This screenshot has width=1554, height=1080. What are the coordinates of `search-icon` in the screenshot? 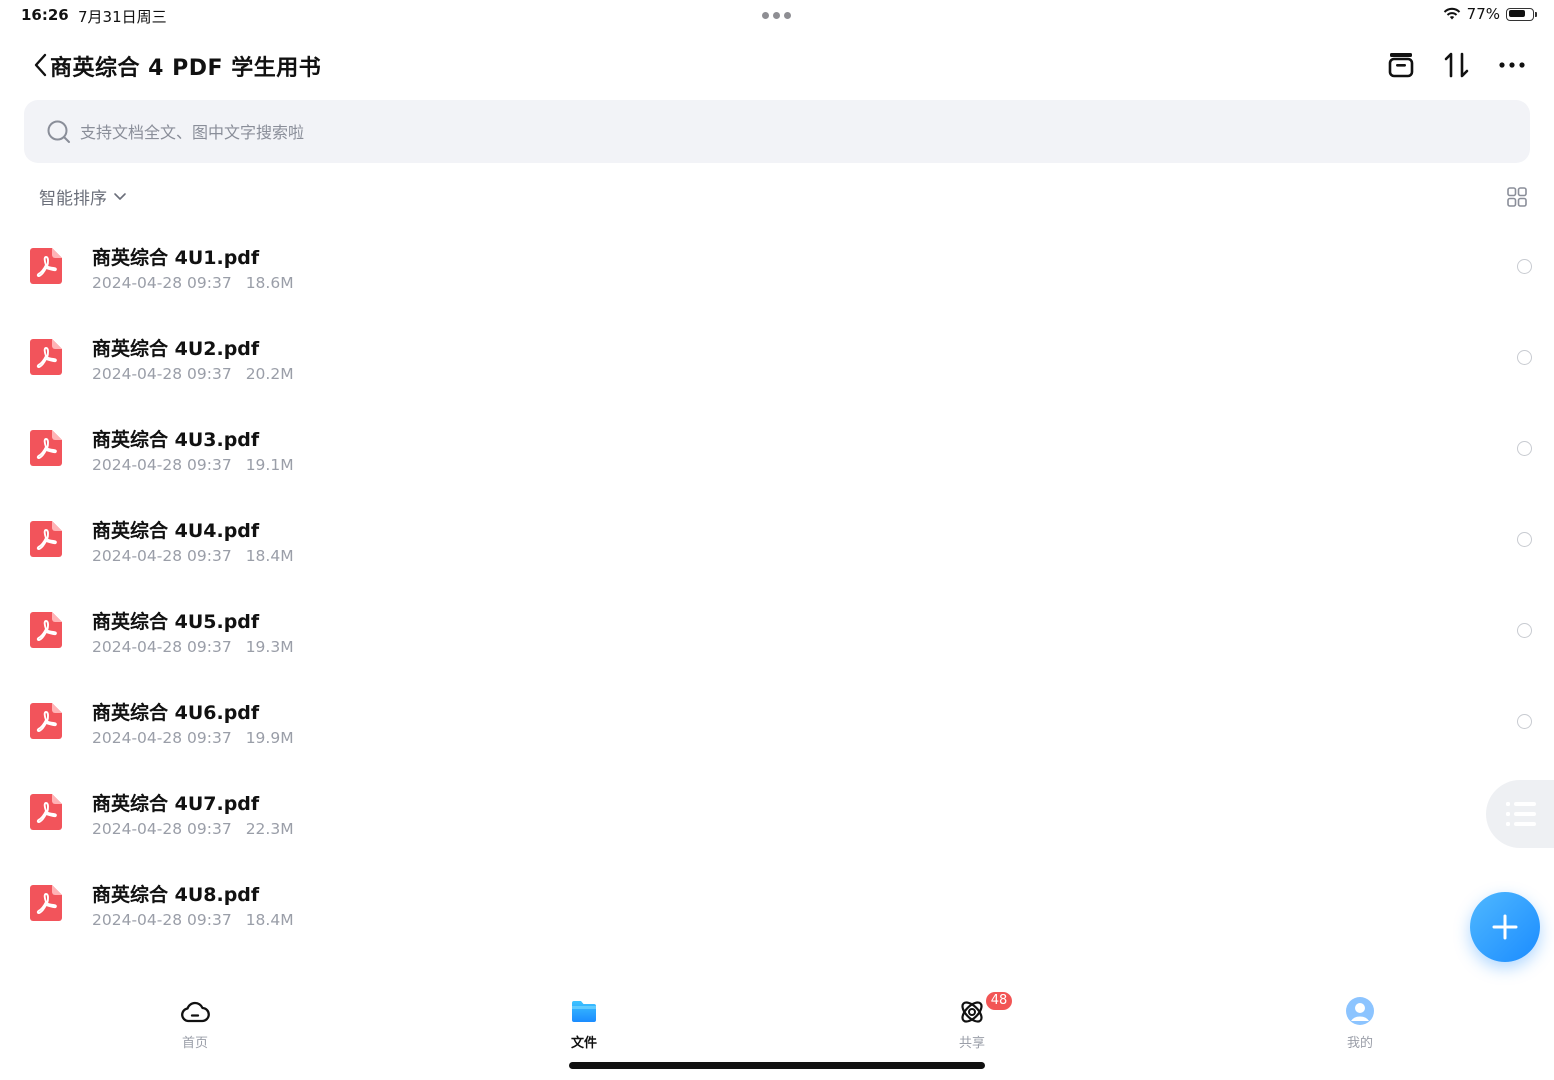 It's located at (58, 131).